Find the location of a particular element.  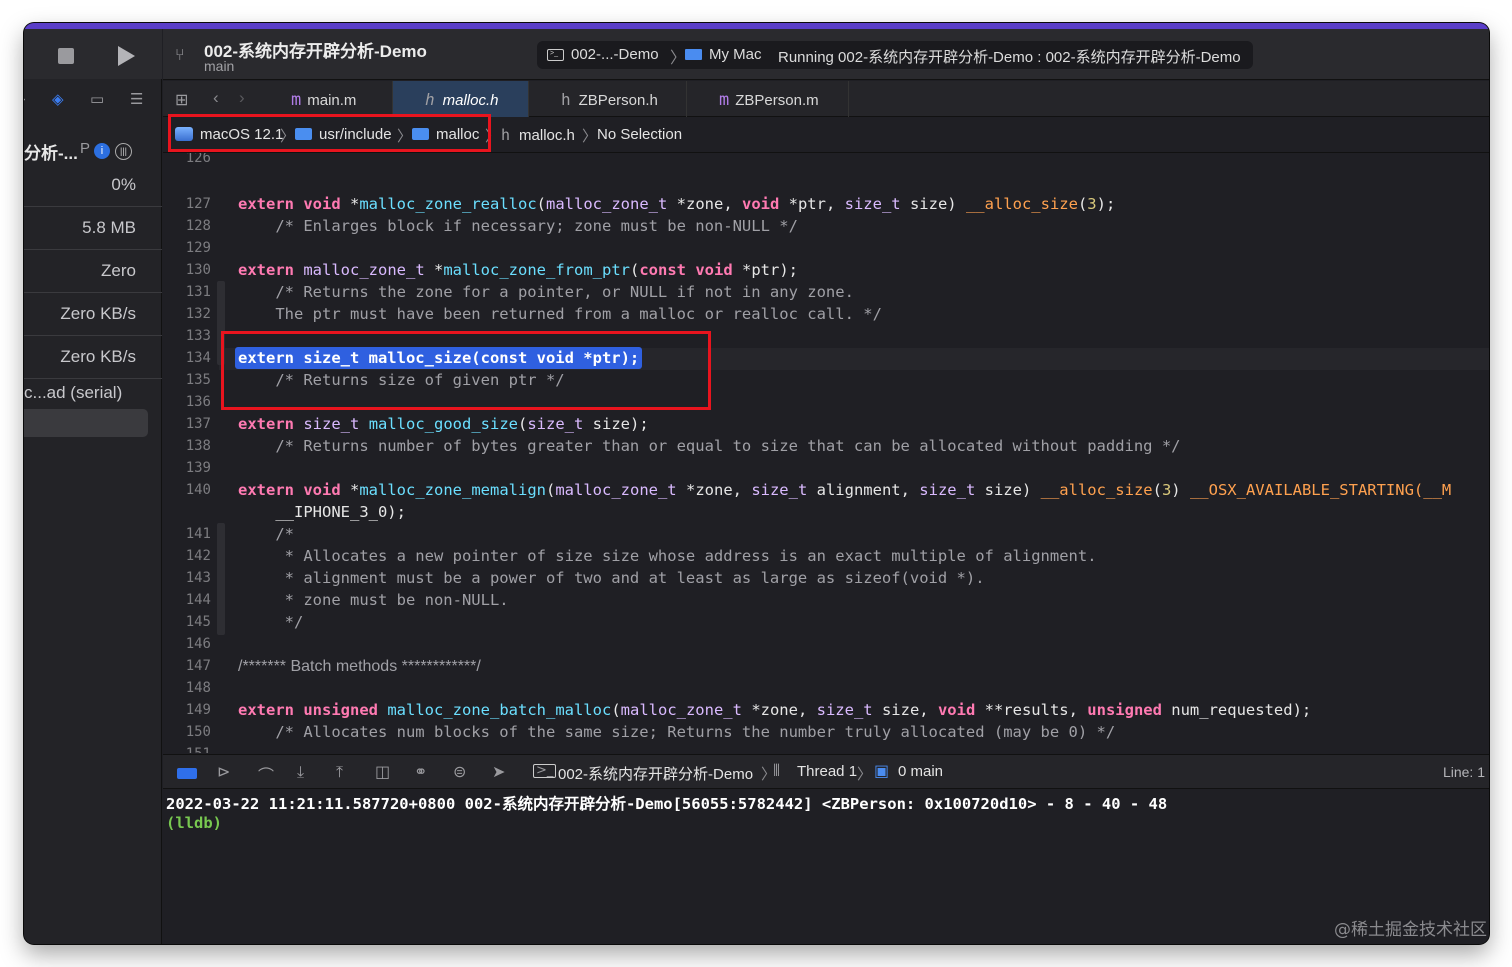

step-over-icon: ⌒ is located at coordinates (266, 774).